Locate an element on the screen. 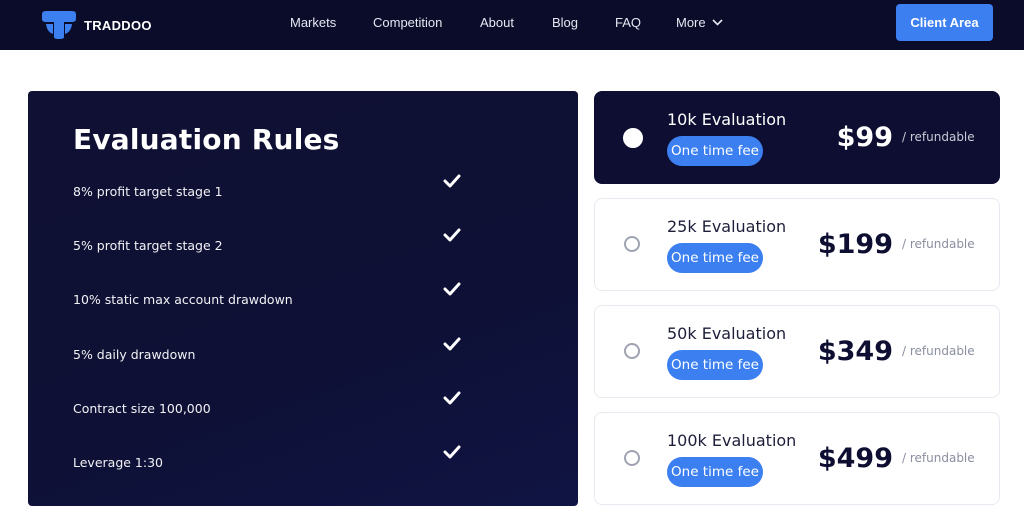  plan-name: 25k Evaluation is located at coordinates (727, 226).